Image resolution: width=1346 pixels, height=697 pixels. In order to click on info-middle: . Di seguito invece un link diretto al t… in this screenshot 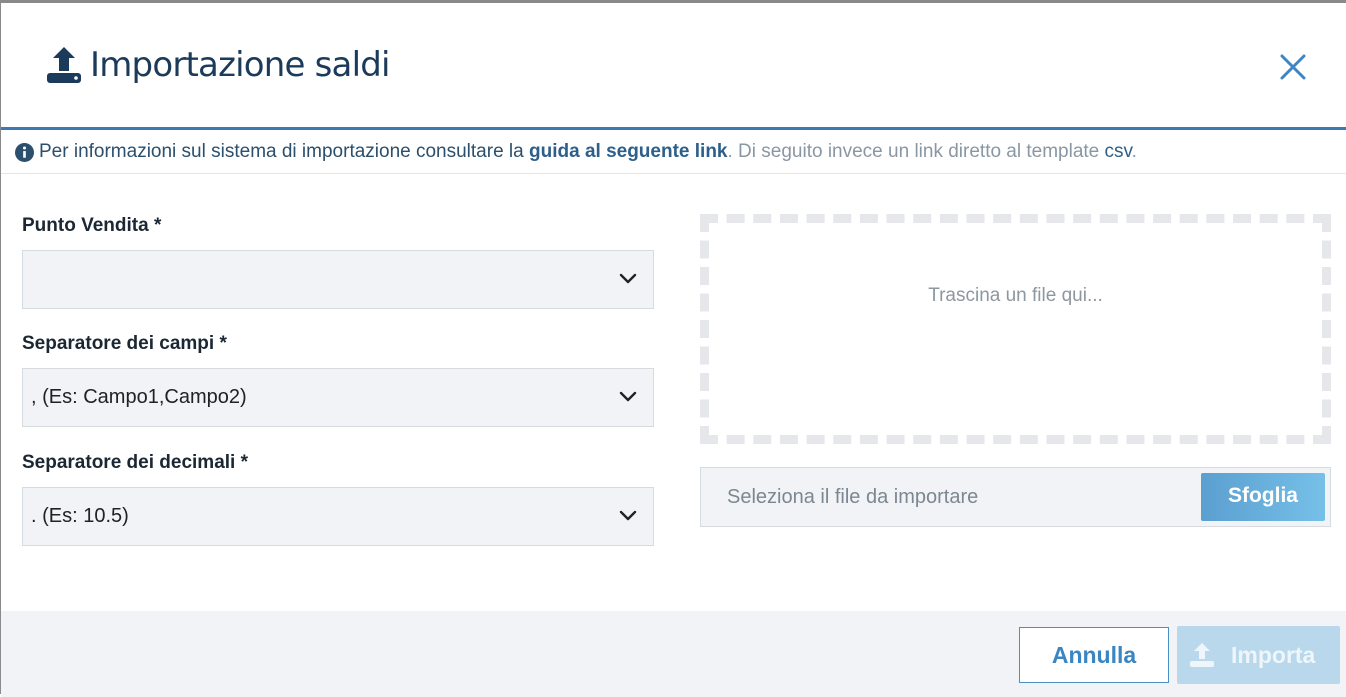, I will do `click(916, 151)`.